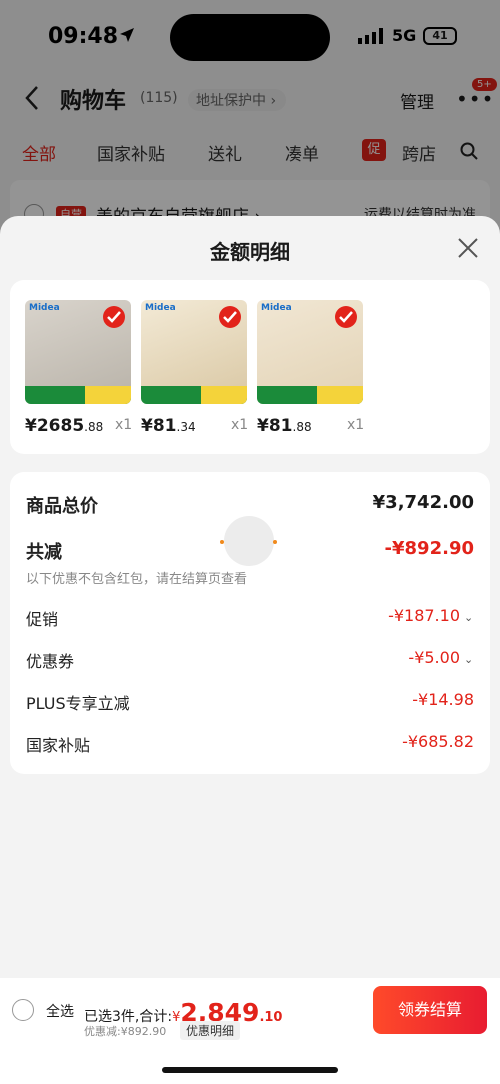 The height and width of the screenshot is (1084, 500). What do you see at coordinates (186, 427) in the screenshot?
I see `price-dec: .34` at bounding box center [186, 427].